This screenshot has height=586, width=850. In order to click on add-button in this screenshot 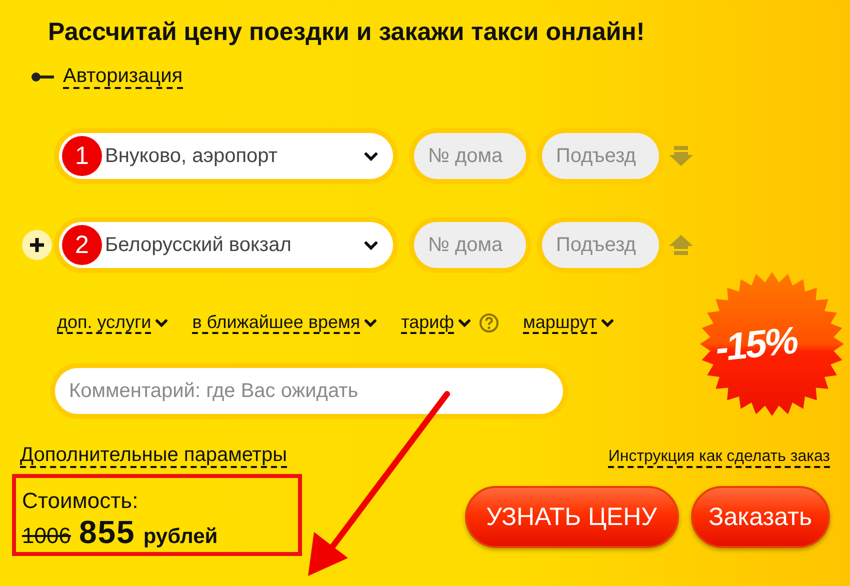, I will do `click(37, 245)`.